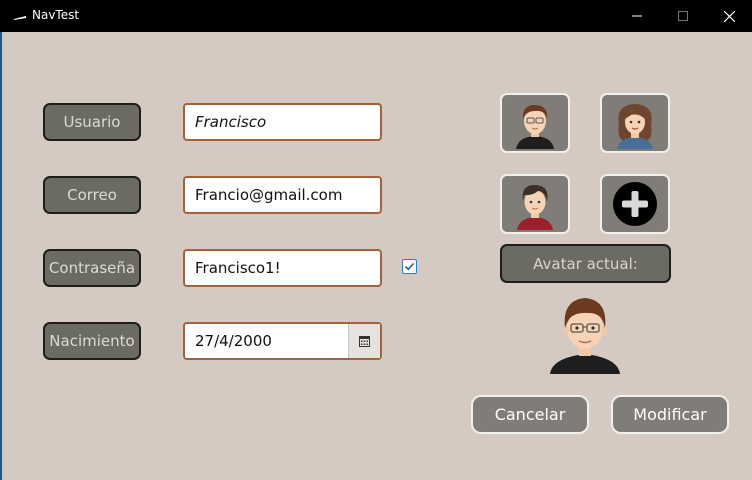 Image resolution: width=752 pixels, height=480 pixels. Describe the element at coordinates (92, 341) in the screenshot. I see `birthdate-label: Nacimiento` at that location.